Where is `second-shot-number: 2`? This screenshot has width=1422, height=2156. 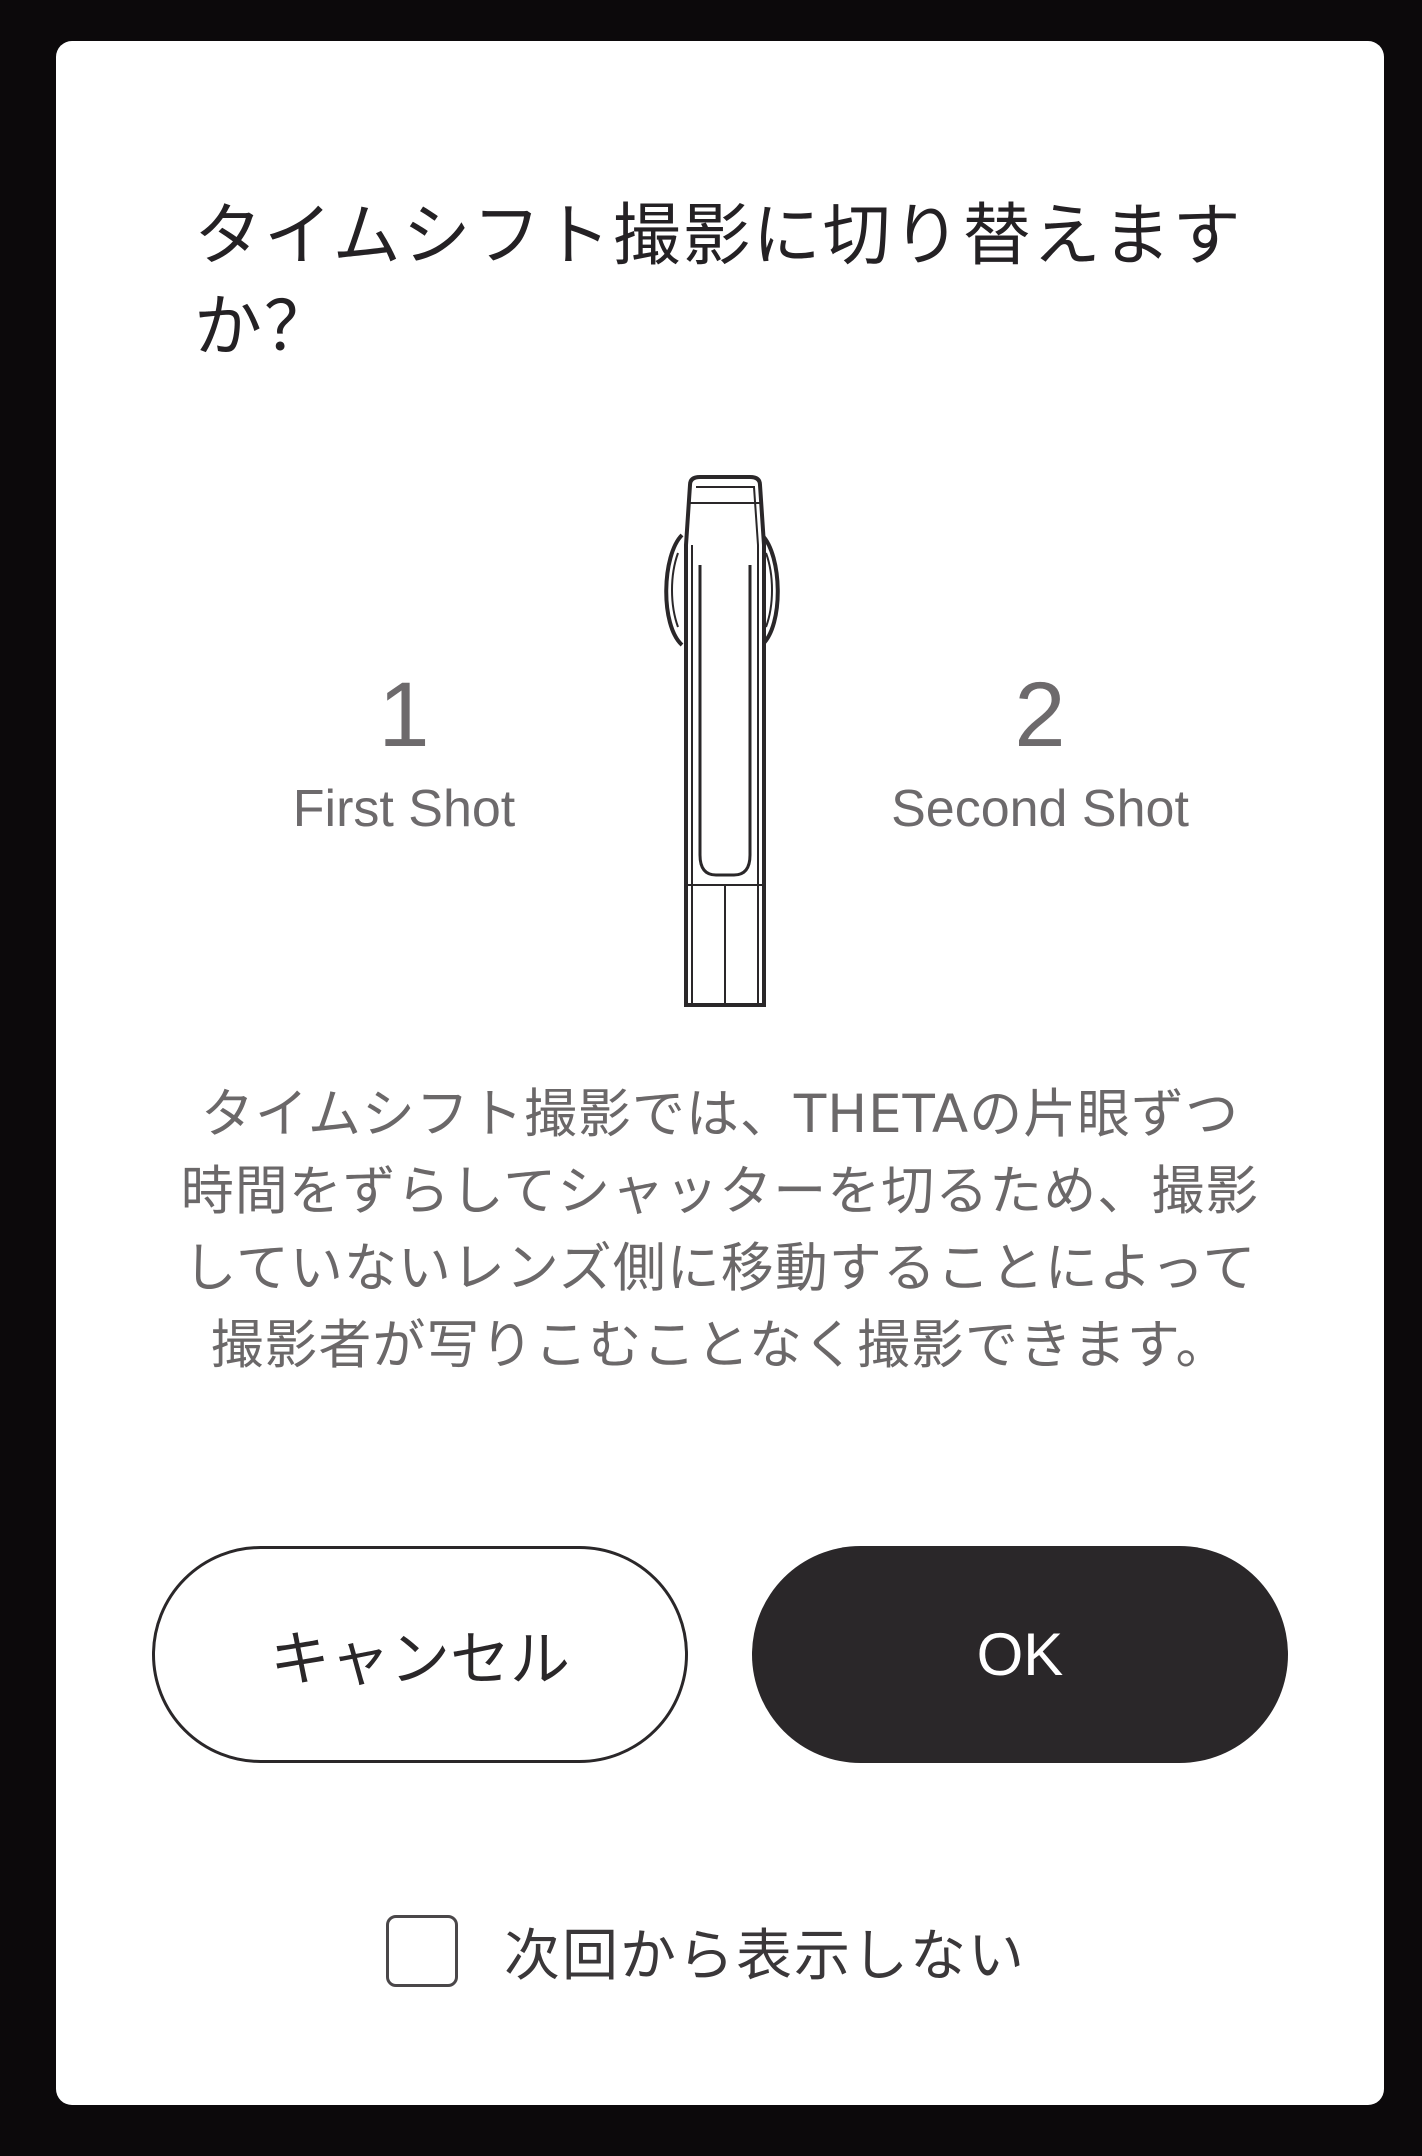
second-shot-number: 2 is located at coordinates (1040, 715).